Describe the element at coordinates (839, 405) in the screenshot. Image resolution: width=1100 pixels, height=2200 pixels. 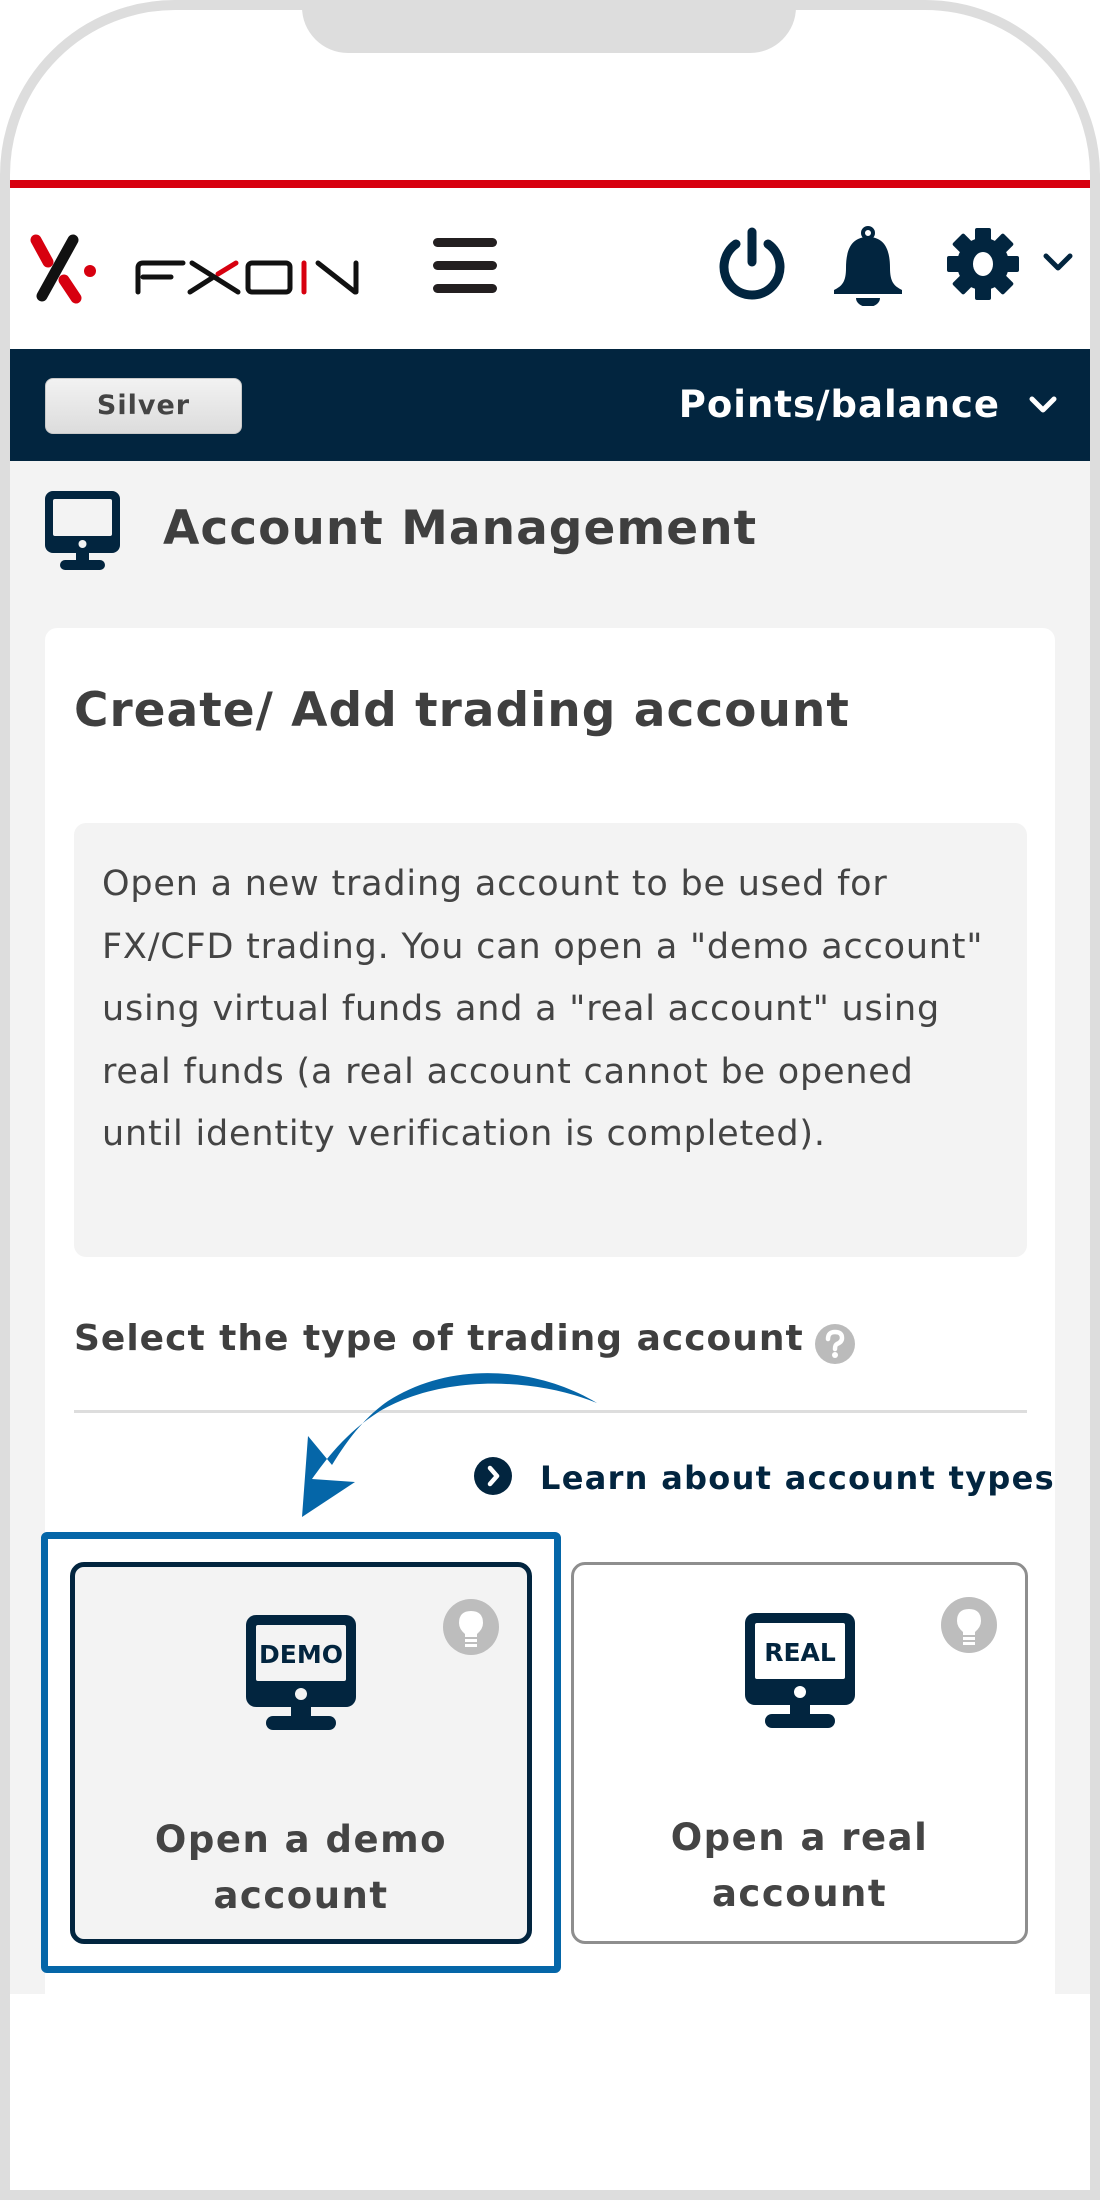
I see `points-balance-toggle: Points/balance` at that location.